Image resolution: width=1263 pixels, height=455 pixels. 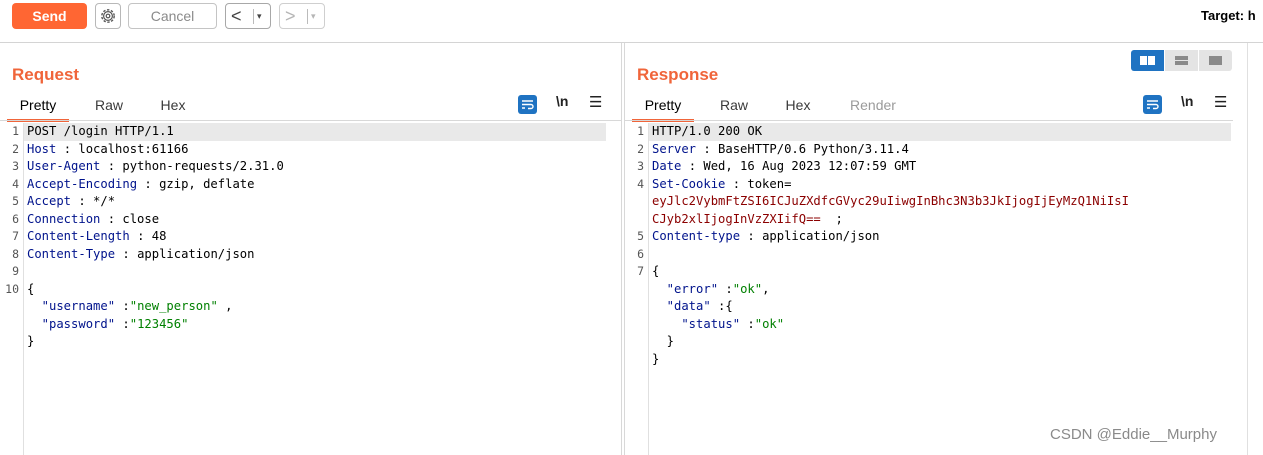 What do you see at coordinates (631, 21) in the screenshot?
I see `toolbar: Send Cancel < ▾ > ▾ Target: h` at bounding box center [631, 21].